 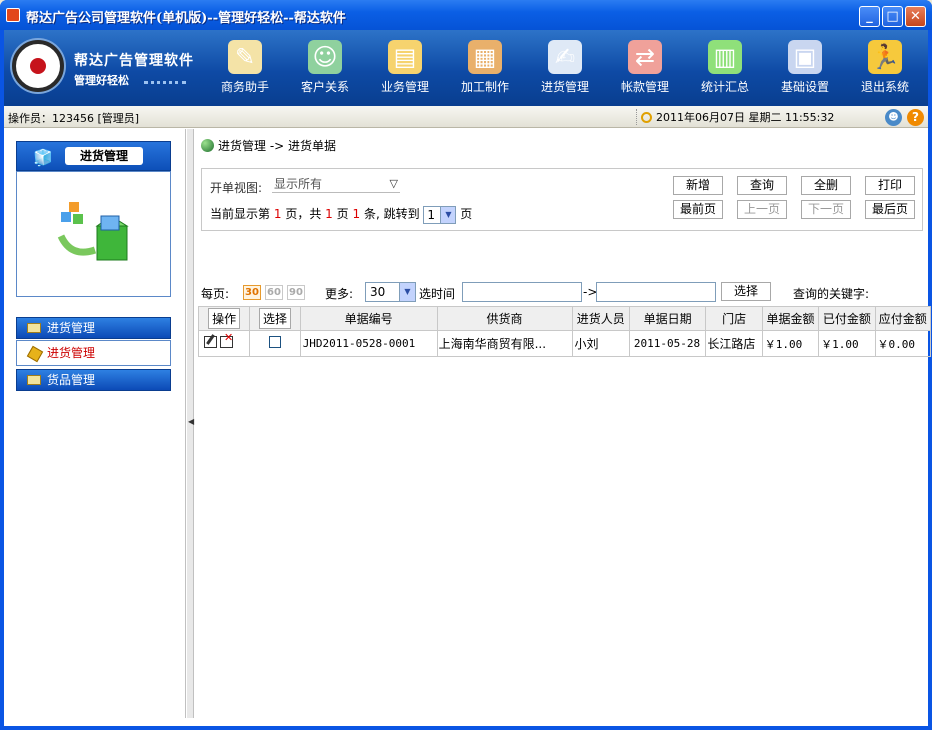 I want to click on cell-paid: ￥1.00, so click(x=847, y=343).